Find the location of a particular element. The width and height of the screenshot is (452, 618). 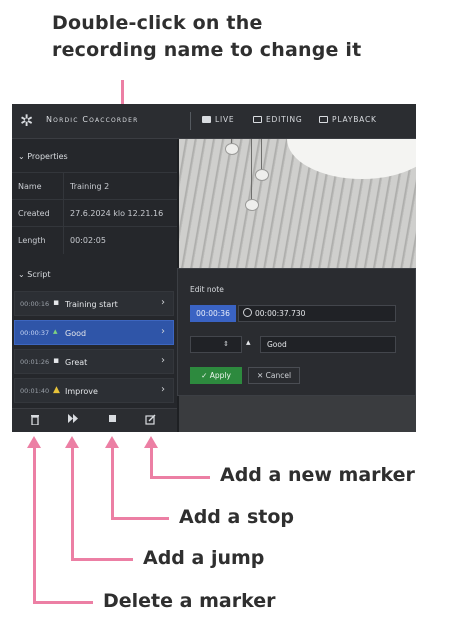

nav-playback: PLAYBACK is located at coordinates (348, 119).